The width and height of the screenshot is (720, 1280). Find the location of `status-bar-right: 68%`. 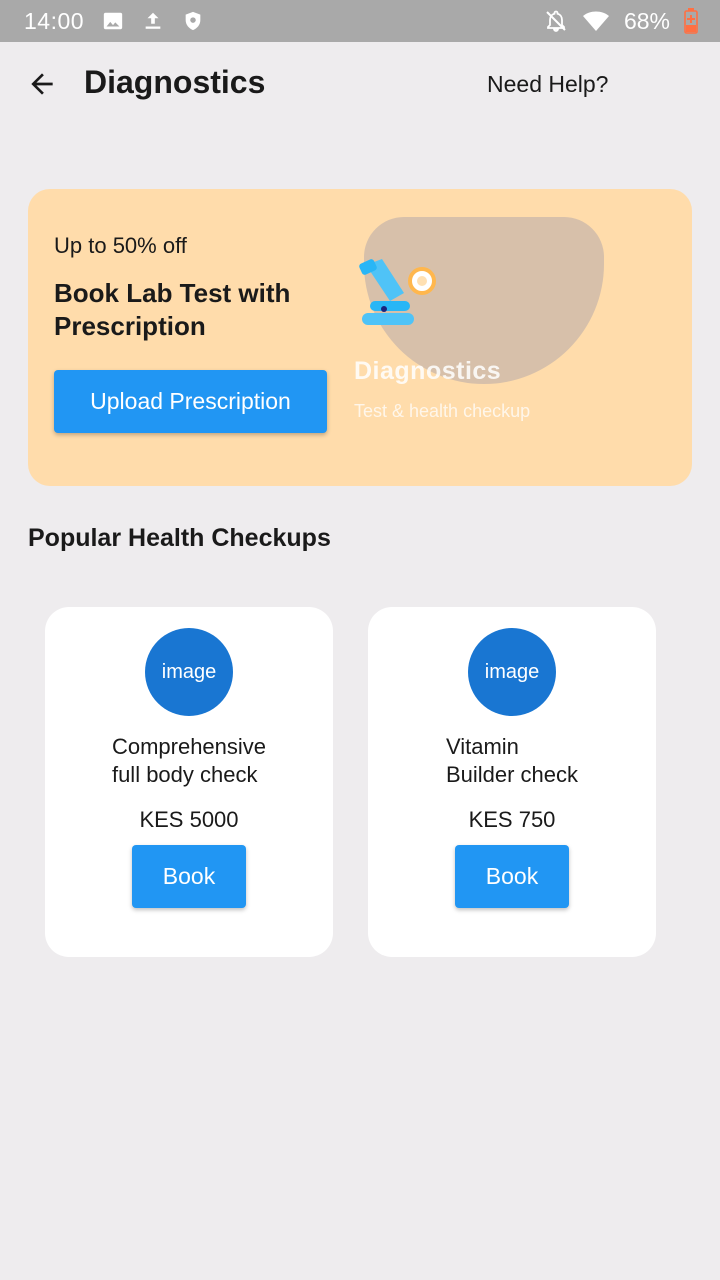

status-bar-right: 68% is located at coordinates (614, 21).